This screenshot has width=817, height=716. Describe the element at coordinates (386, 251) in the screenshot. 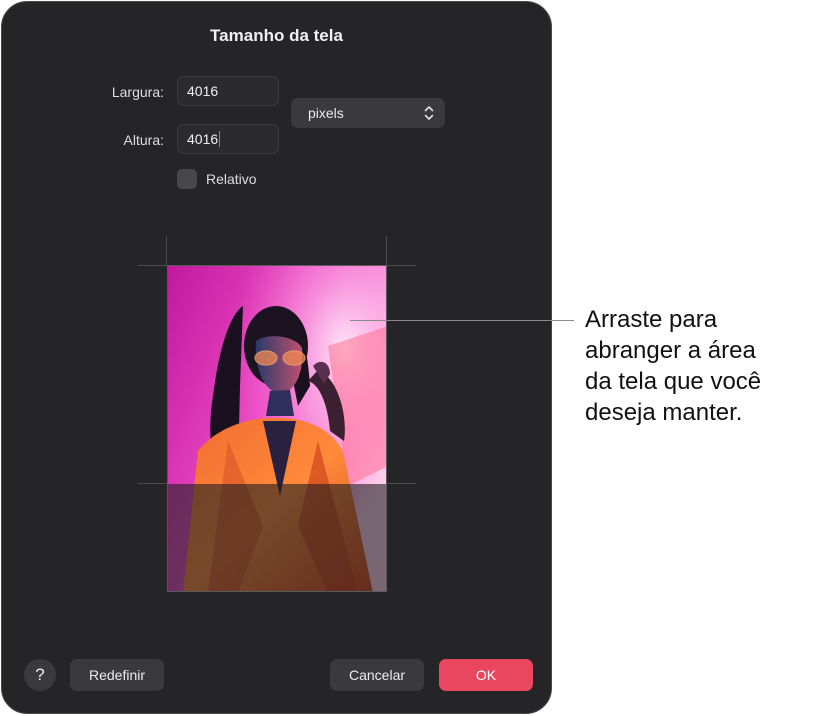

I see `crop-guide-right` at that location.